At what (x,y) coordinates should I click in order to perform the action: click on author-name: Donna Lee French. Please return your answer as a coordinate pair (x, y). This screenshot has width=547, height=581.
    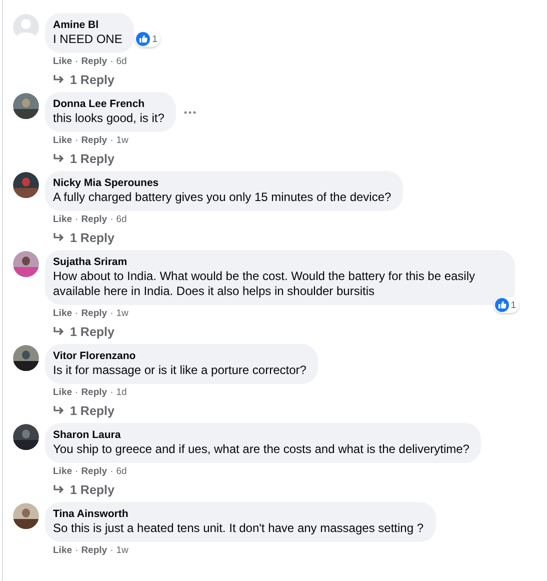
    Looking at the image, I should click on (108, 104).